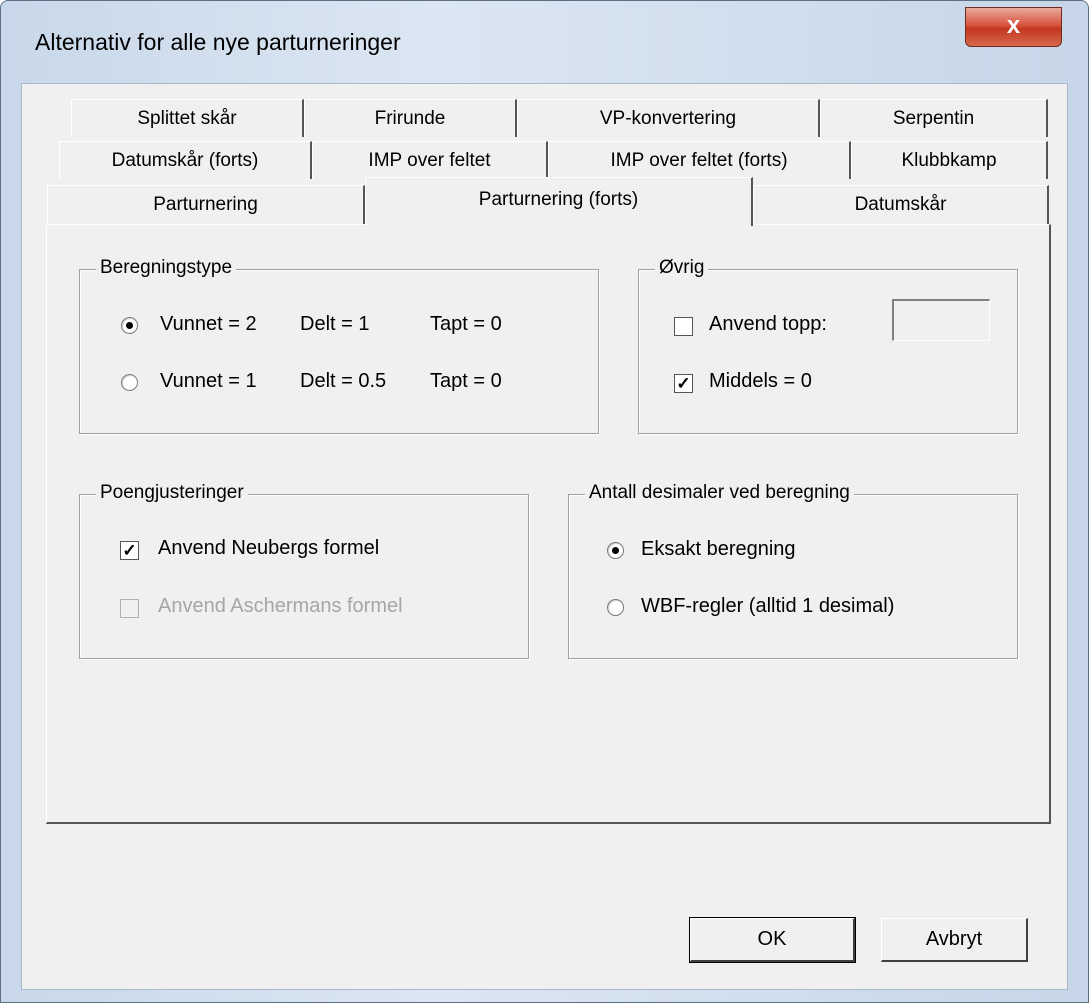 This screenshot has height=1003, width=1089. Describe the element at coordinates (208, 324) in the screenshot. I see `option-vunnet-2-label: Vunnet = 2` at that location.